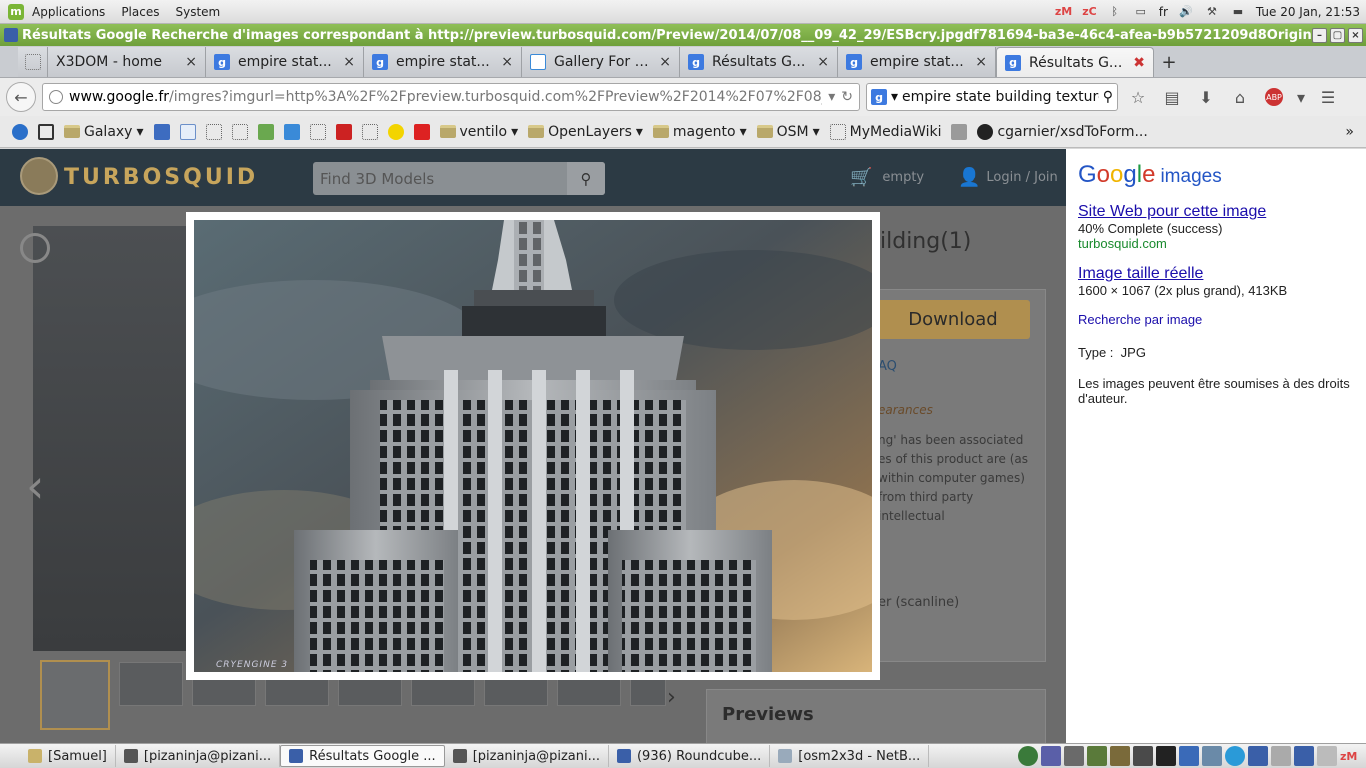 The image size is (1366, 768). I want to click on keyboard-language: fr, so click(1163, 12).